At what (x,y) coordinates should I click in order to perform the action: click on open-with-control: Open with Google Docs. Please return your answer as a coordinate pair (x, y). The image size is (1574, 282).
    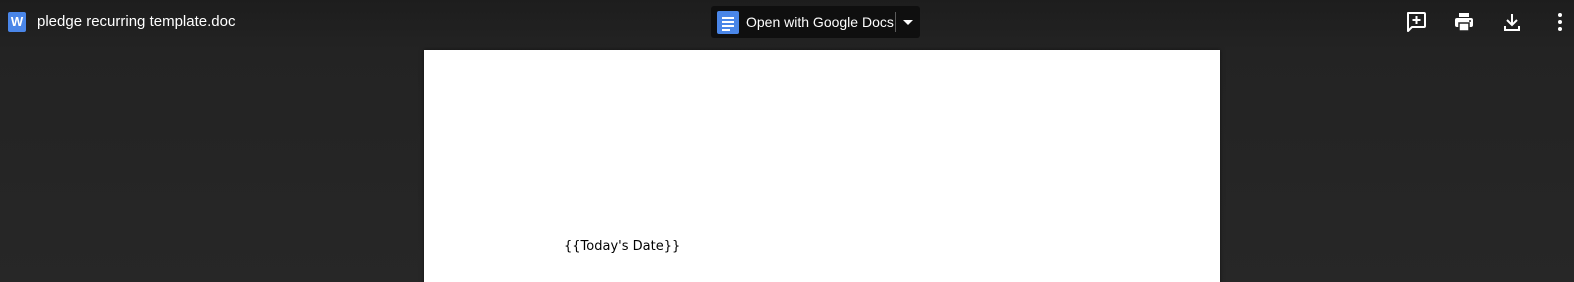
    Looking at the image, I should click on (815, 22).